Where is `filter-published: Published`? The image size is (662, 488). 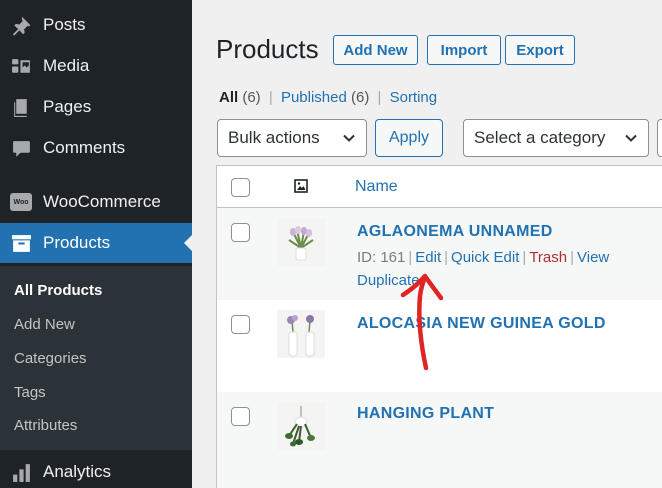 filter-published: Published is located at coordinates (314, 97).